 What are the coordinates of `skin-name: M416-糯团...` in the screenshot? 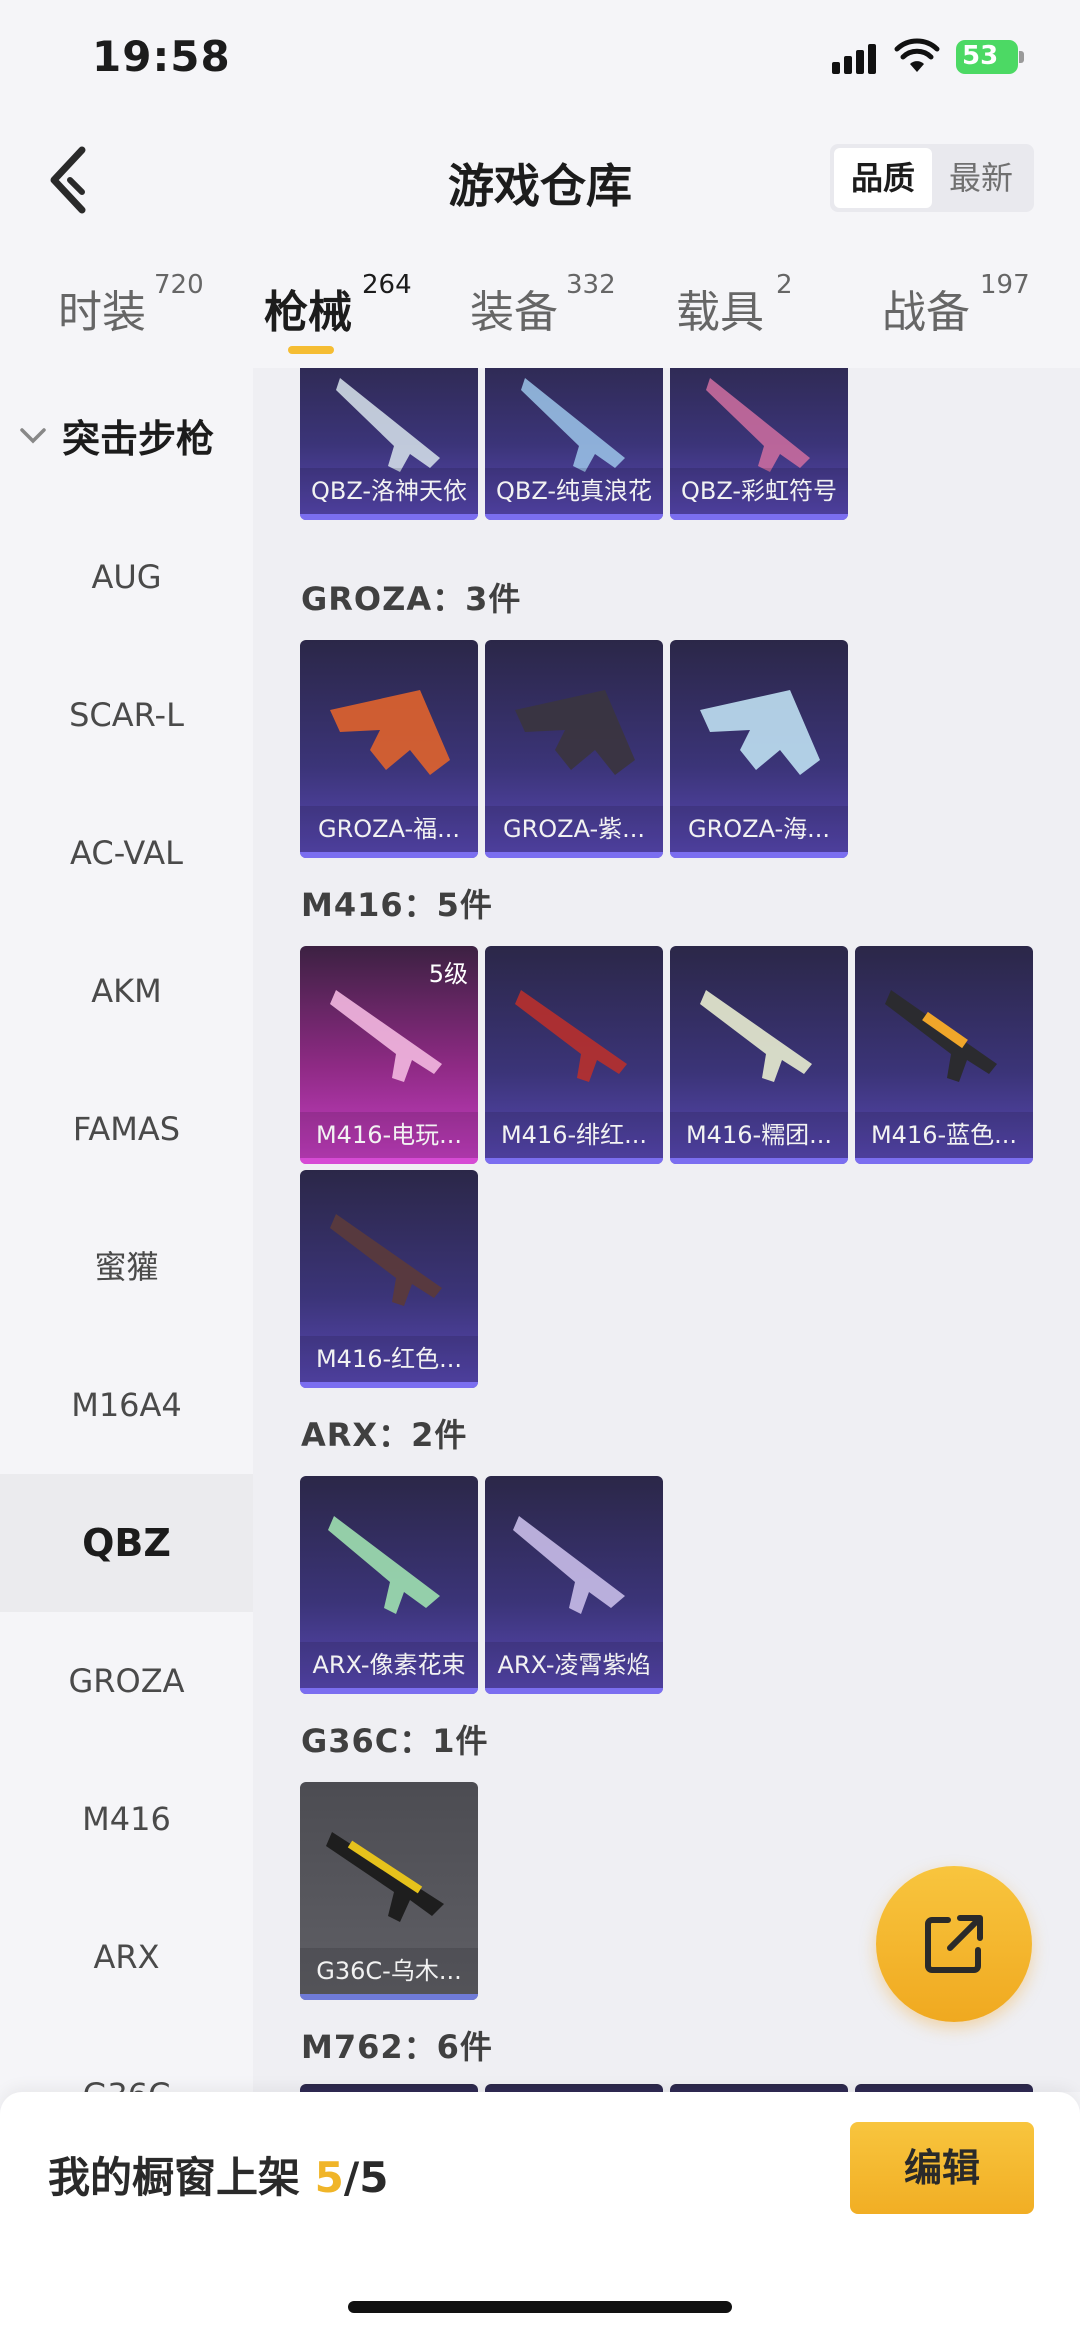 It's located at (759, 1135).